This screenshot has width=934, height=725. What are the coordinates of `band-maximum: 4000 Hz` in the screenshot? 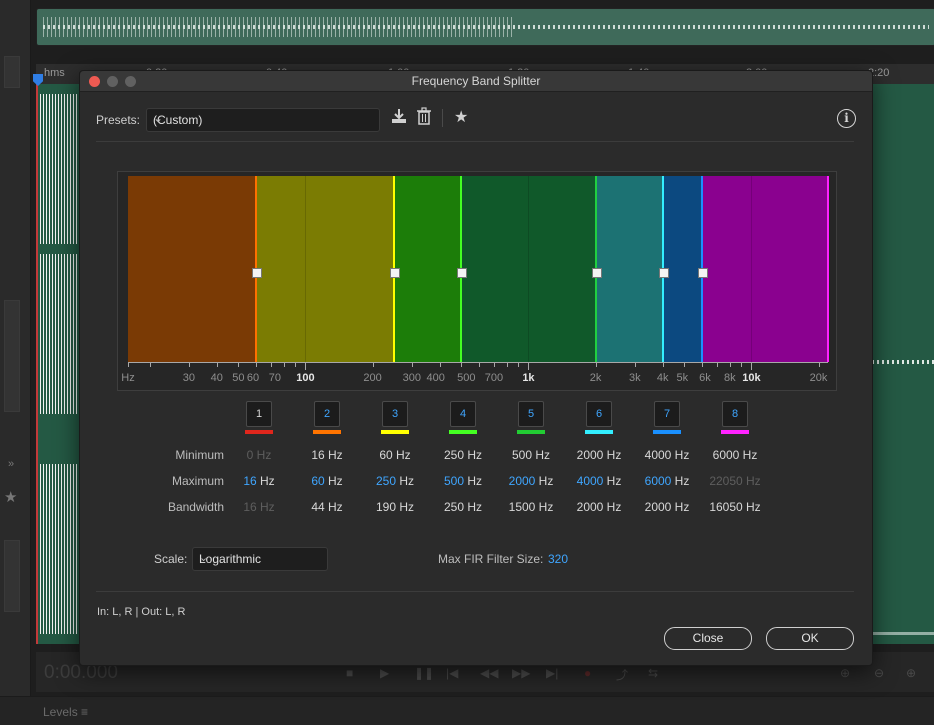 It's located at (599, 481).